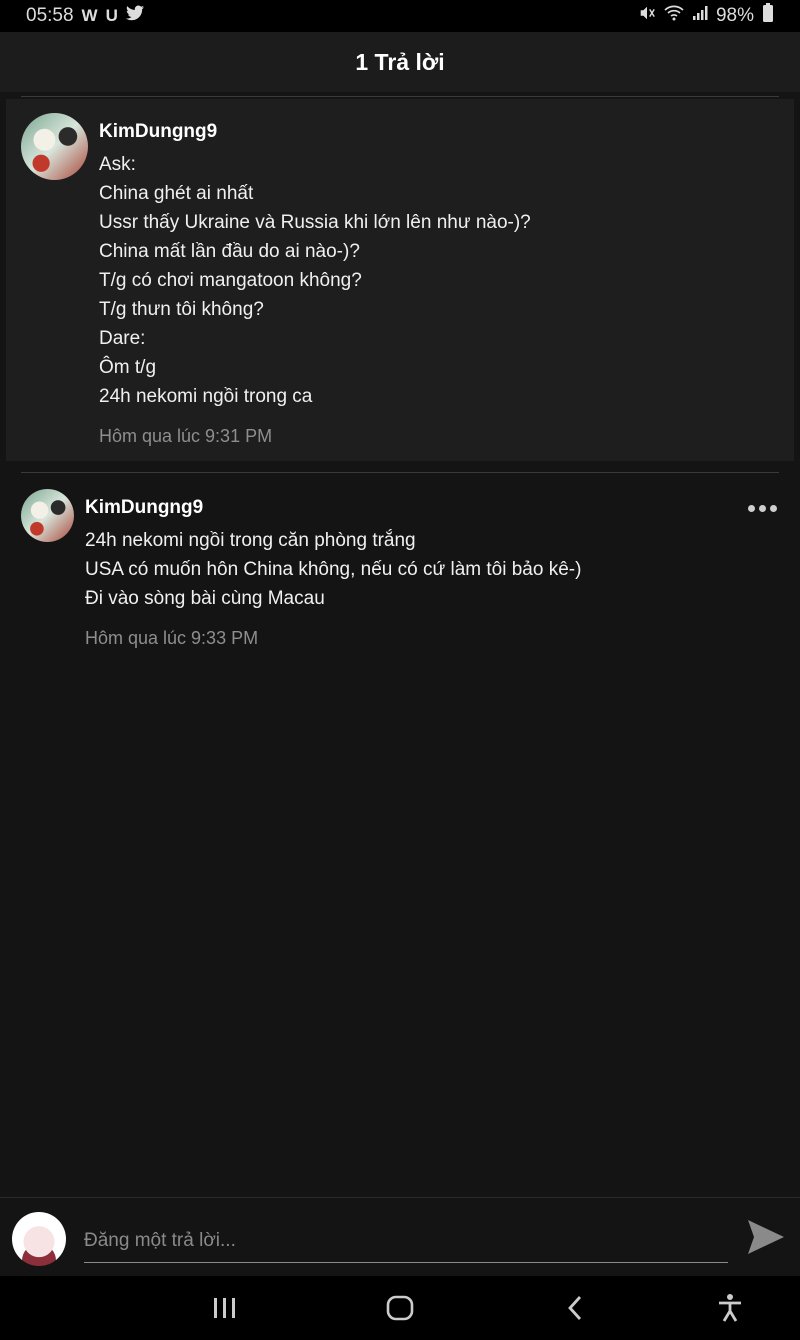 The height and width of the screenshot is (1340, 800). I want to click on more-options-icon, so click(762, 508).